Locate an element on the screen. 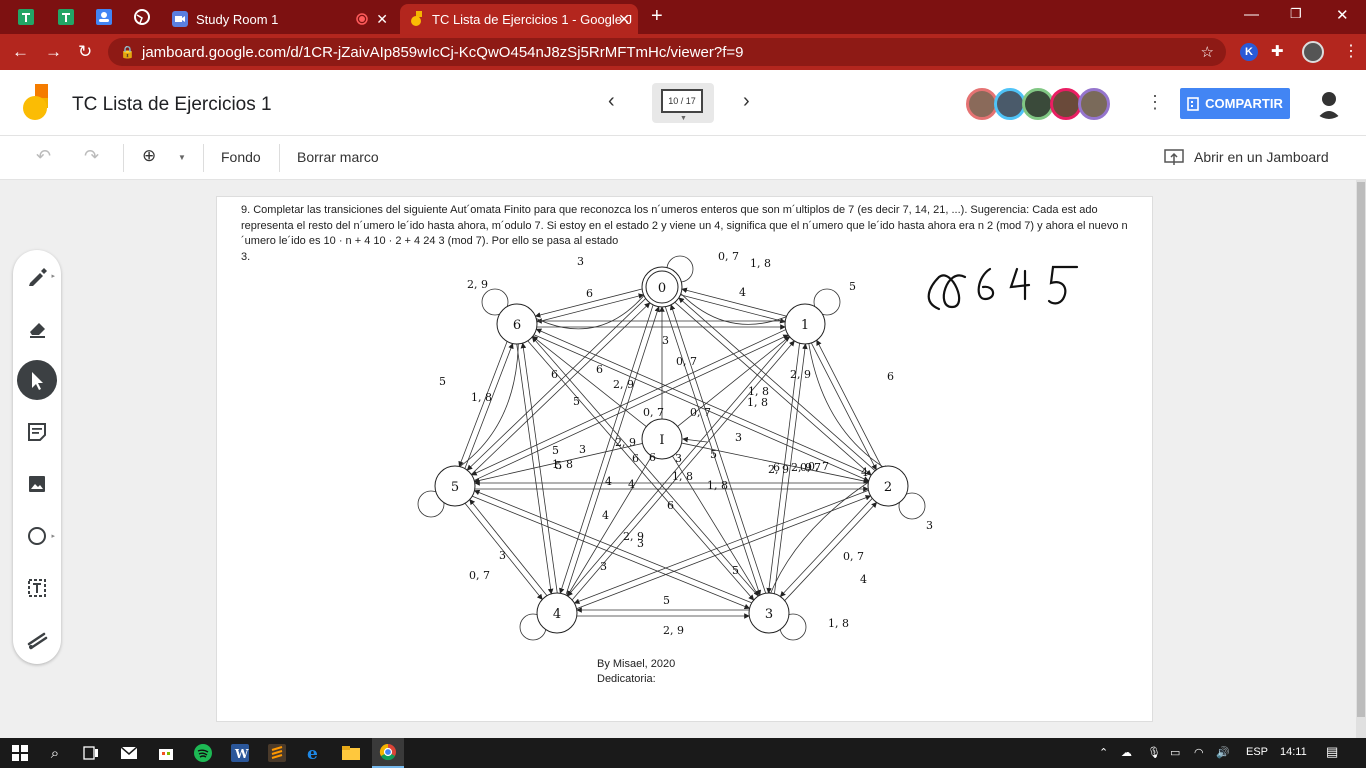  shape-tool: ▸ is located at coordinates (37, 536).